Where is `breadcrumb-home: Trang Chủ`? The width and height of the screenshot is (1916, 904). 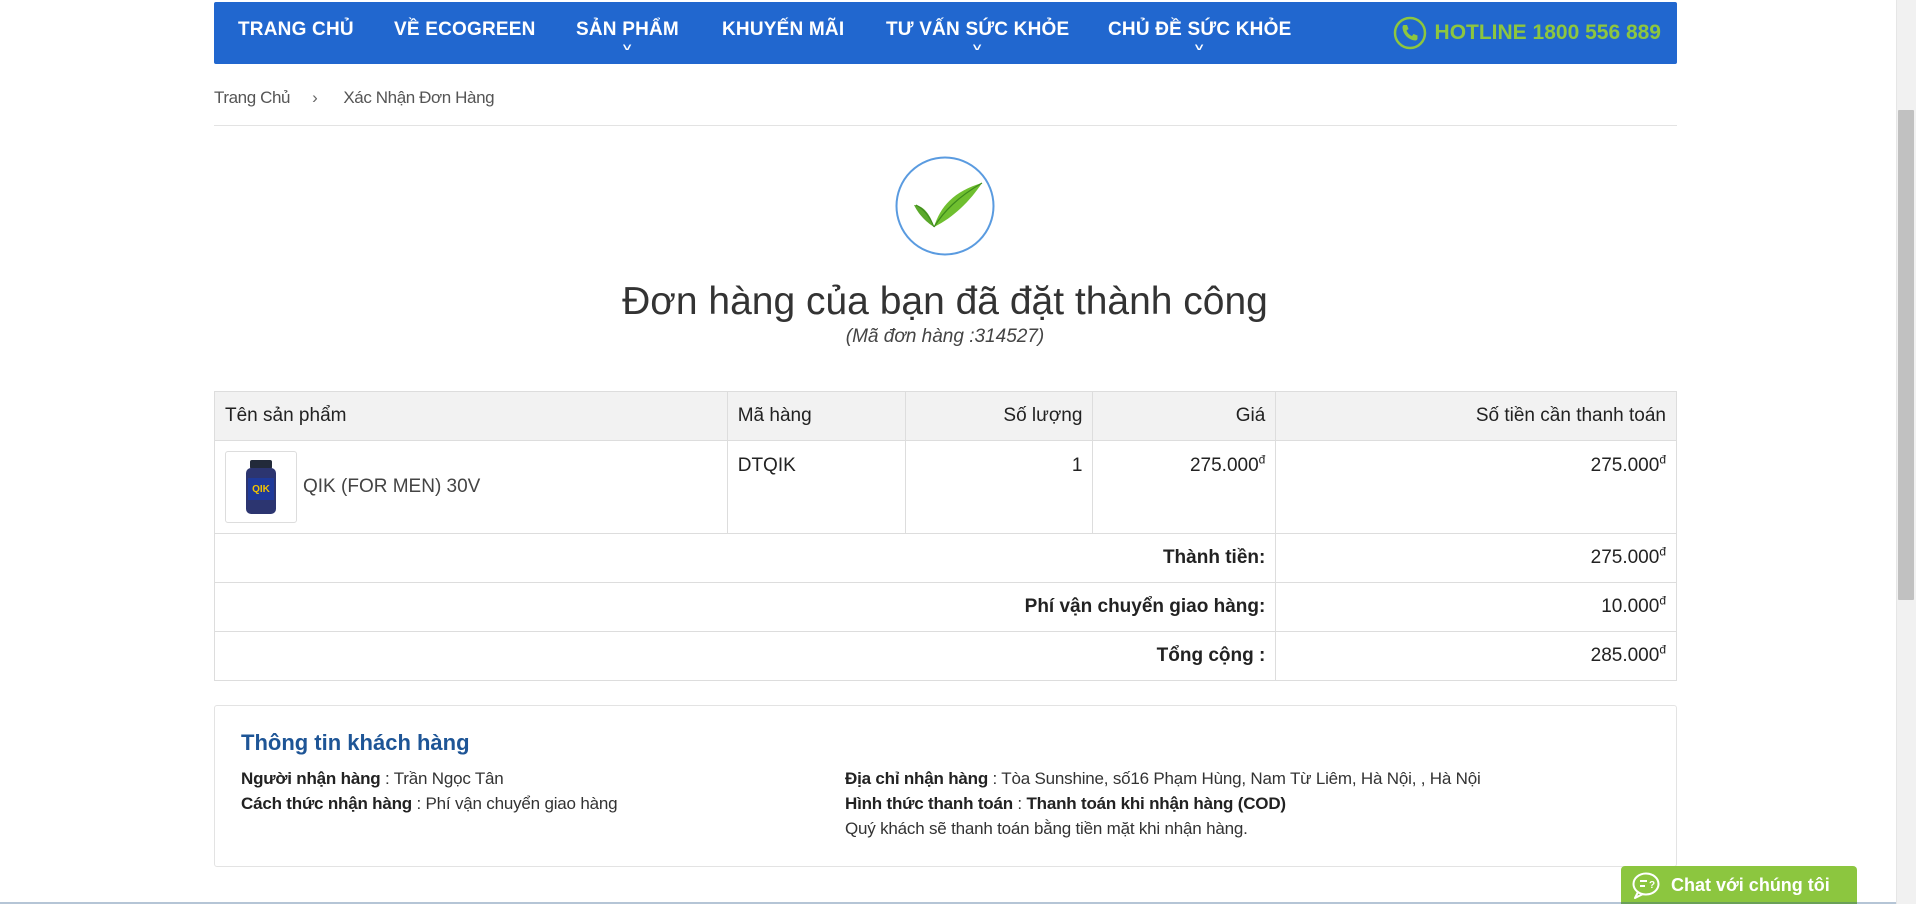 breadcrumb-home: Trang Chủ is located at coordinates (252, 98).